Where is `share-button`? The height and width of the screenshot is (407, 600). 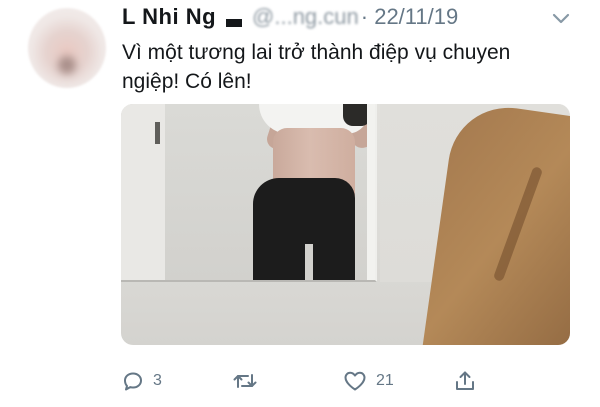 share-button is located at coordinates (465, 381).